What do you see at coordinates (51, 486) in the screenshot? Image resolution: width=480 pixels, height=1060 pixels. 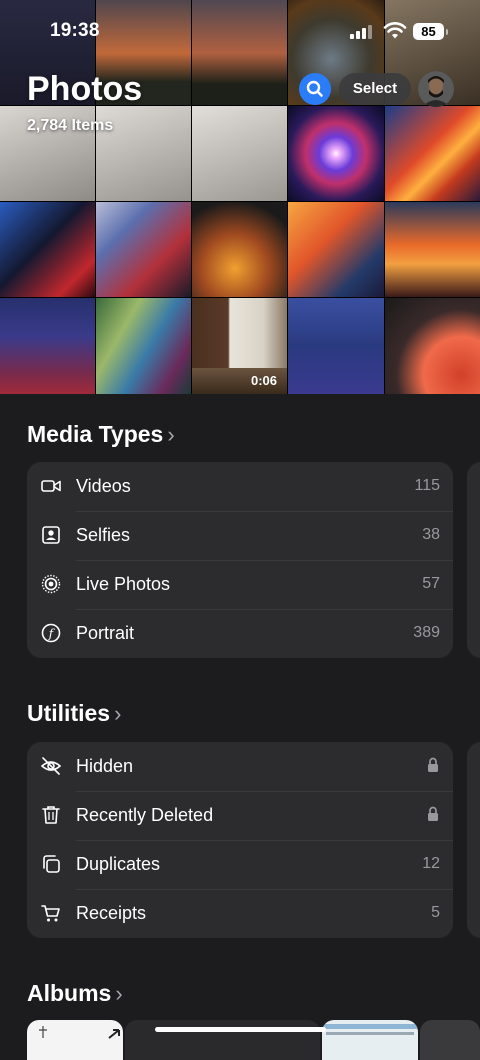 I see `video-icon` at bounding box center [51, 486].